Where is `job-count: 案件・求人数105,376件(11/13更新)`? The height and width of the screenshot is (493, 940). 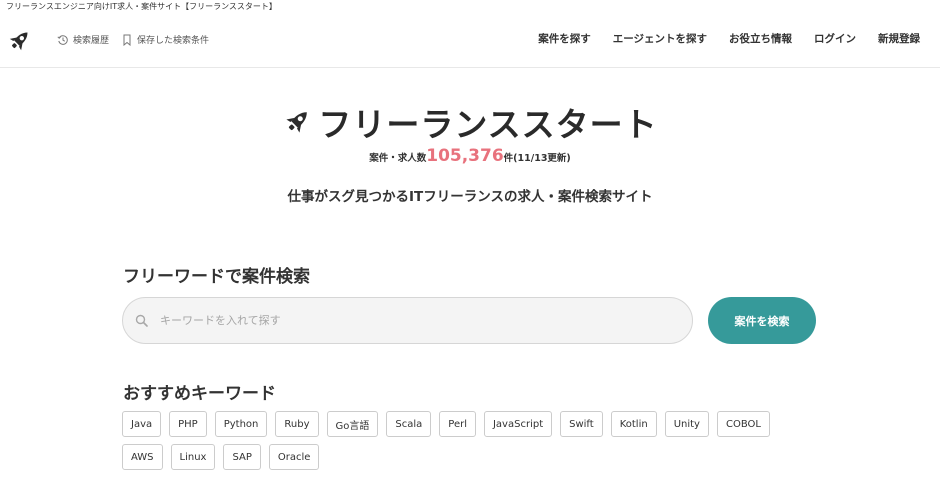 job-count: 案件・求人数105,376件(11/13更新) is located at coordinates (470, 156).